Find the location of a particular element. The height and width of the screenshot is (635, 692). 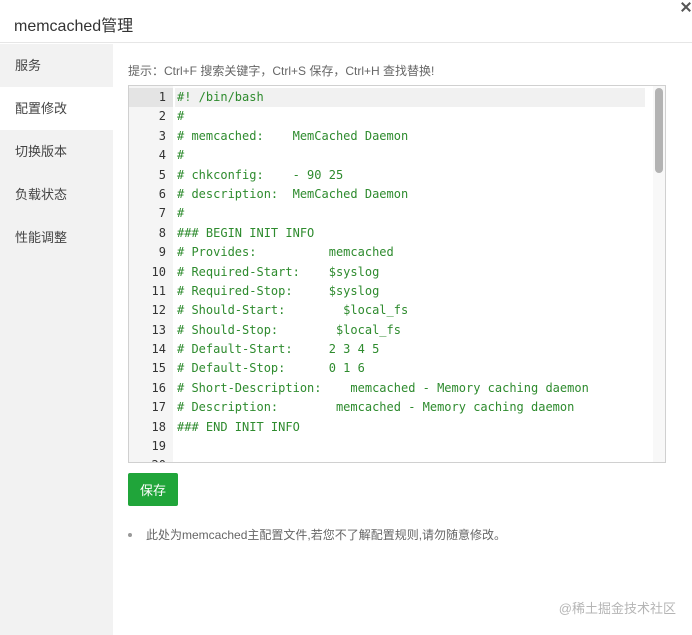

code-text: # Required-Start: $syslog is located at coordinates (410, 272).